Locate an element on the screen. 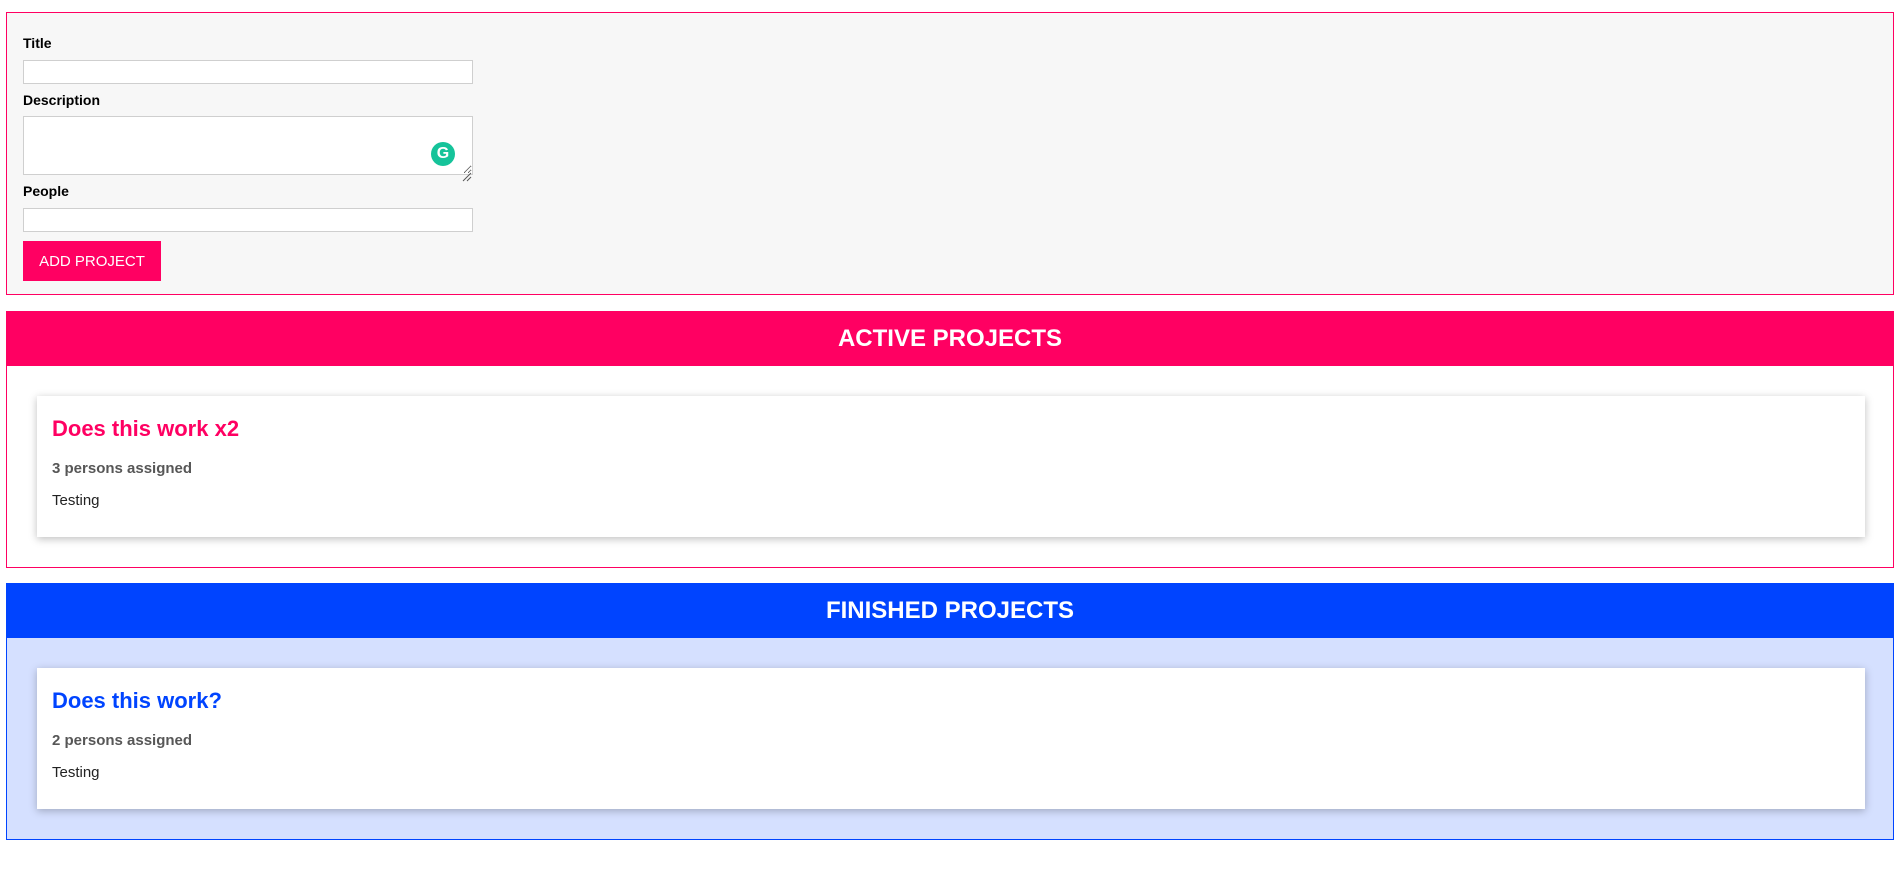 The width and height of the screenshot is (1902, 886). title-input is located at coordinates (248, 72).